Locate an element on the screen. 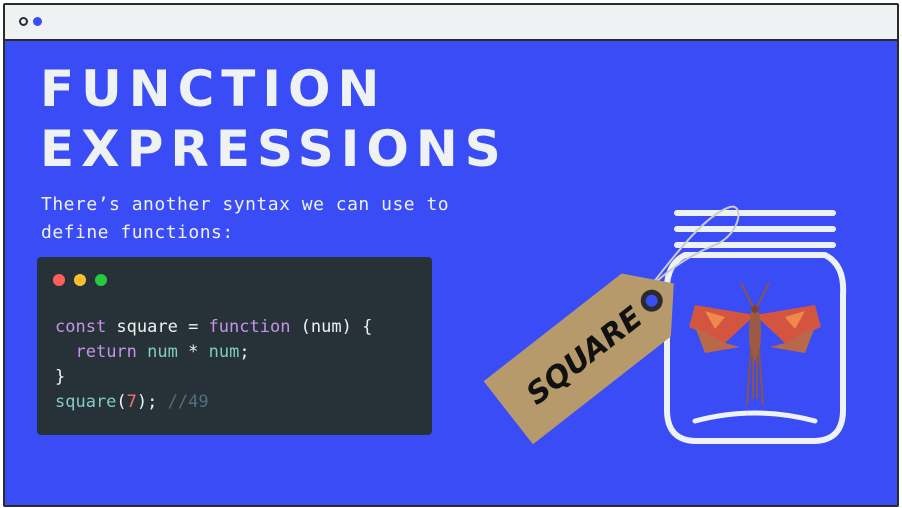  code-keyword-const: const is located at coordinates (81, 327).